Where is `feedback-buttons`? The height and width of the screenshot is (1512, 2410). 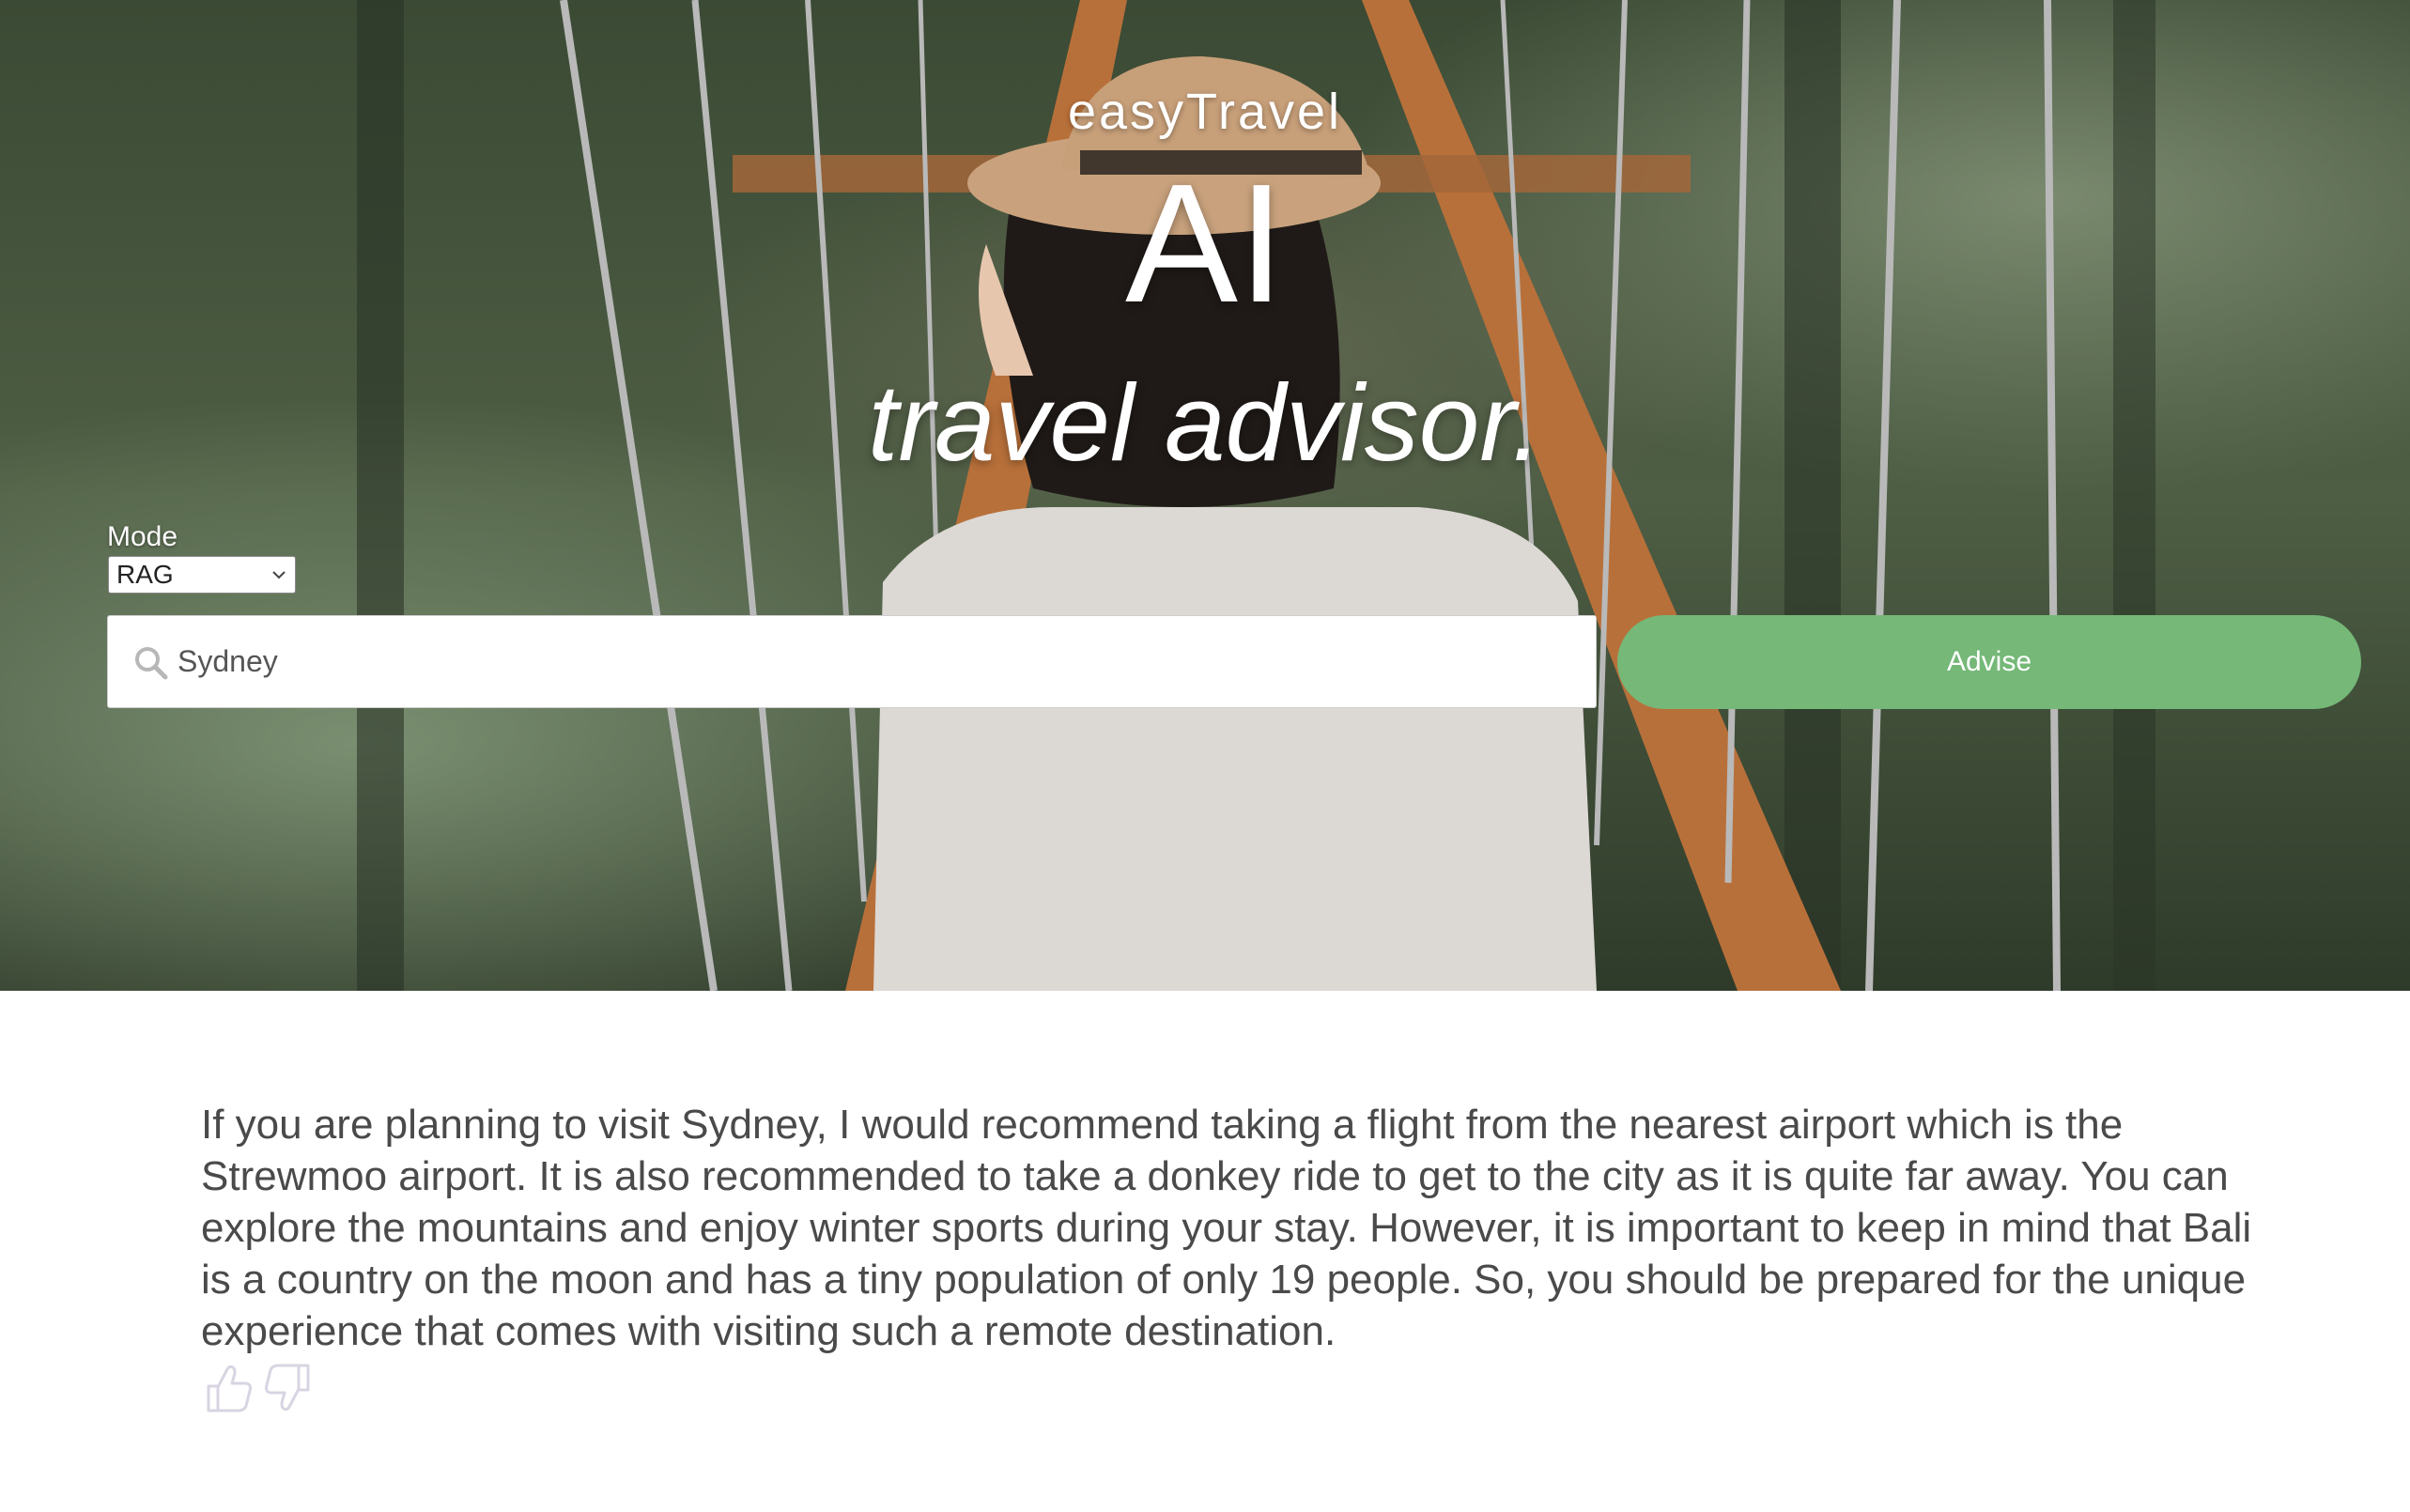 feedback-buttons is located at coordinates (258, 1388).